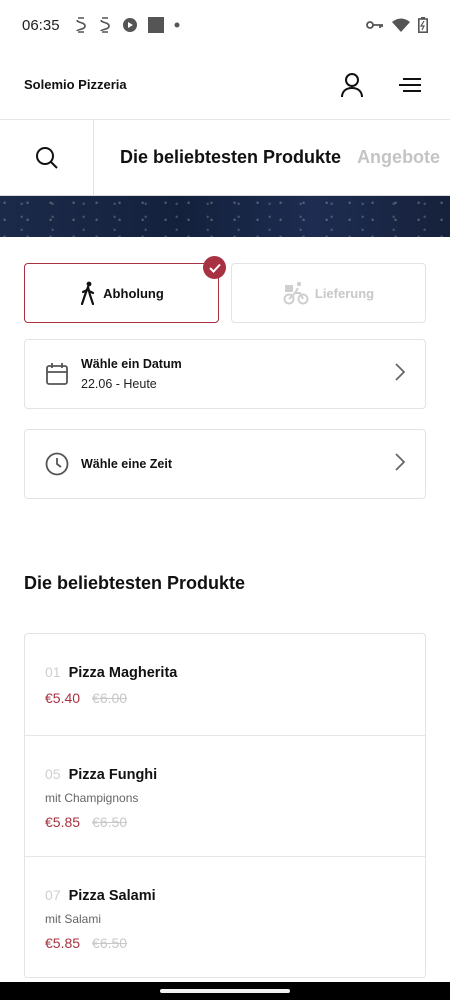 This screenshot has width=450, height=1000. Describe the element at coordinates (423, 25) in the screenshot. I see `battery-icon` at that location.